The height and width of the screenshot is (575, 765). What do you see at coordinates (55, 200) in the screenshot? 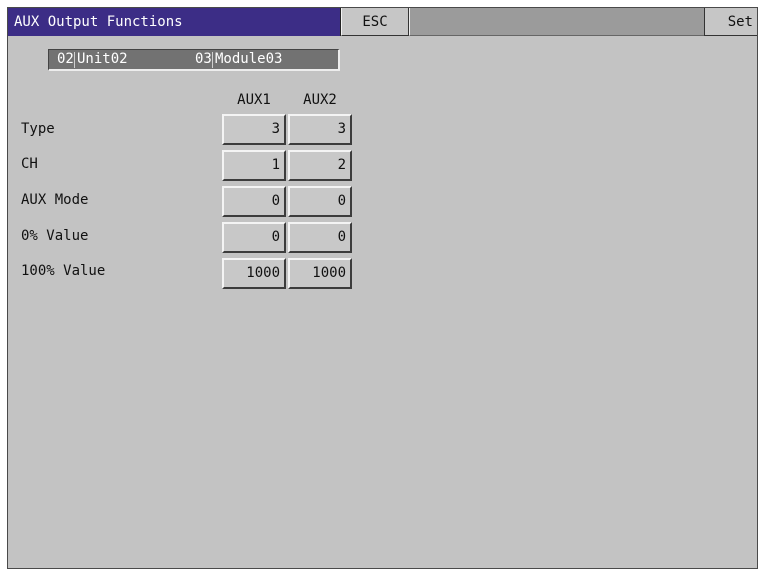
I see `row-label-aux-mode: AUX Mode` at bounding box center [55, 200].